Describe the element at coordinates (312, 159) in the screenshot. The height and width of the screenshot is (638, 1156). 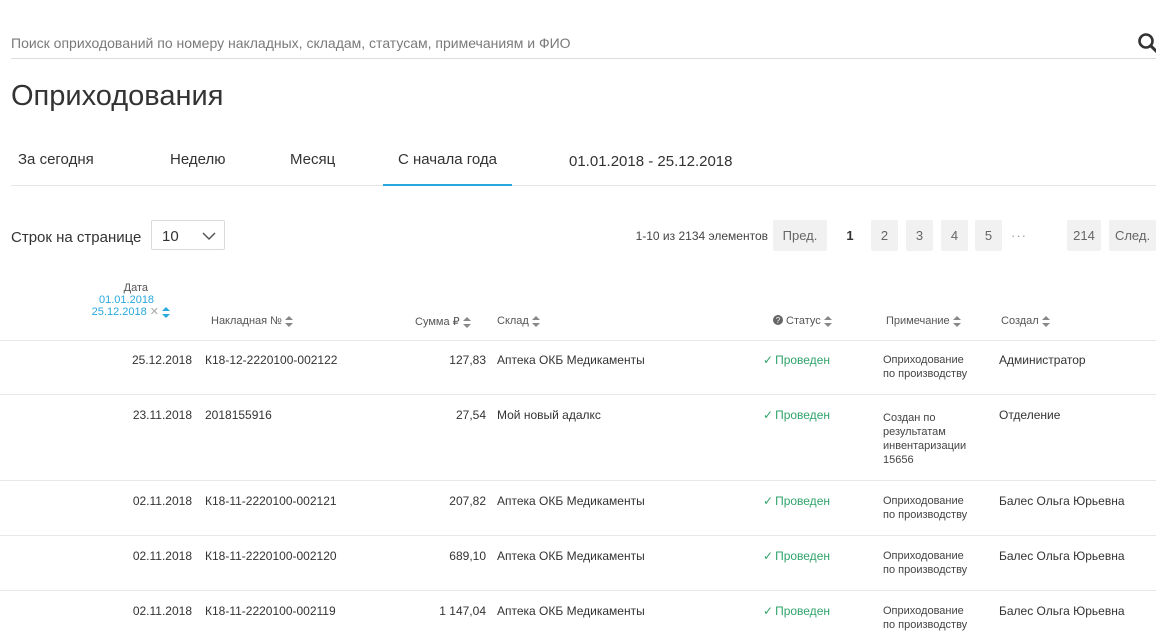
I see `tab-month: Месяц` at that location.